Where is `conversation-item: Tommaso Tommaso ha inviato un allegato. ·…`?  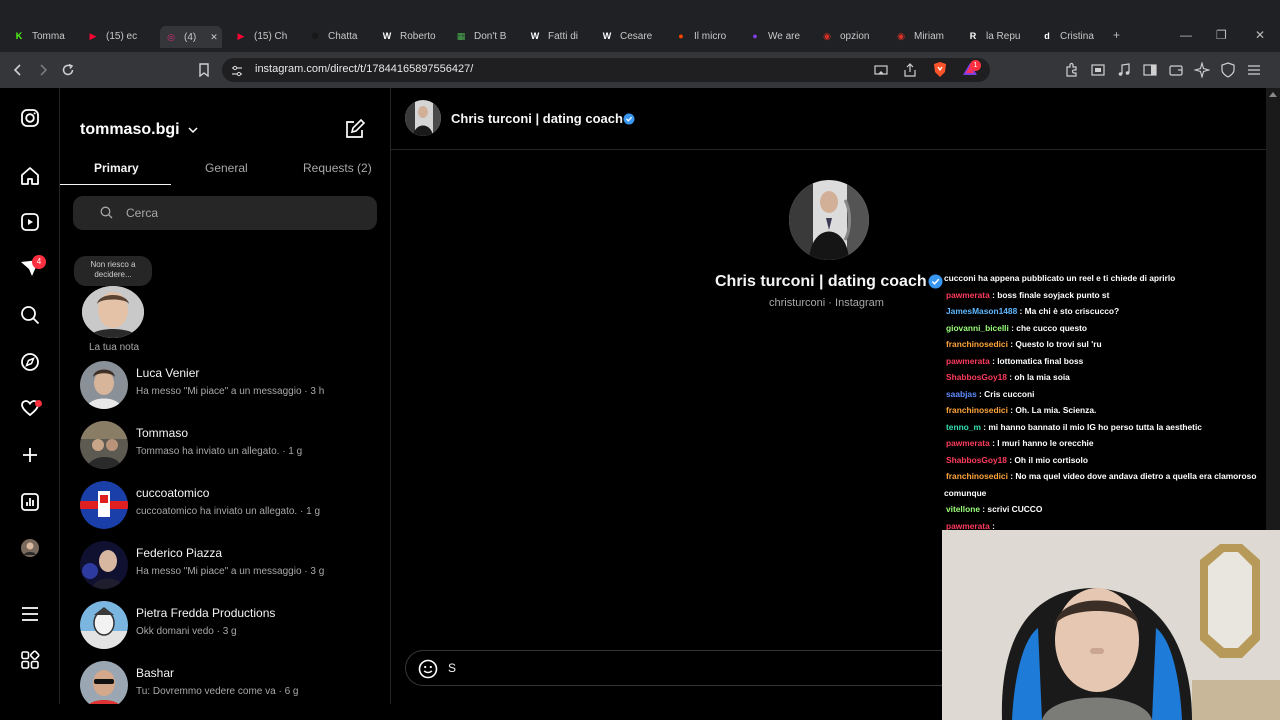
conversation-item: Tommaso Tommaso ha inviato un allegato. ·… is located at coordinates (230, 445).